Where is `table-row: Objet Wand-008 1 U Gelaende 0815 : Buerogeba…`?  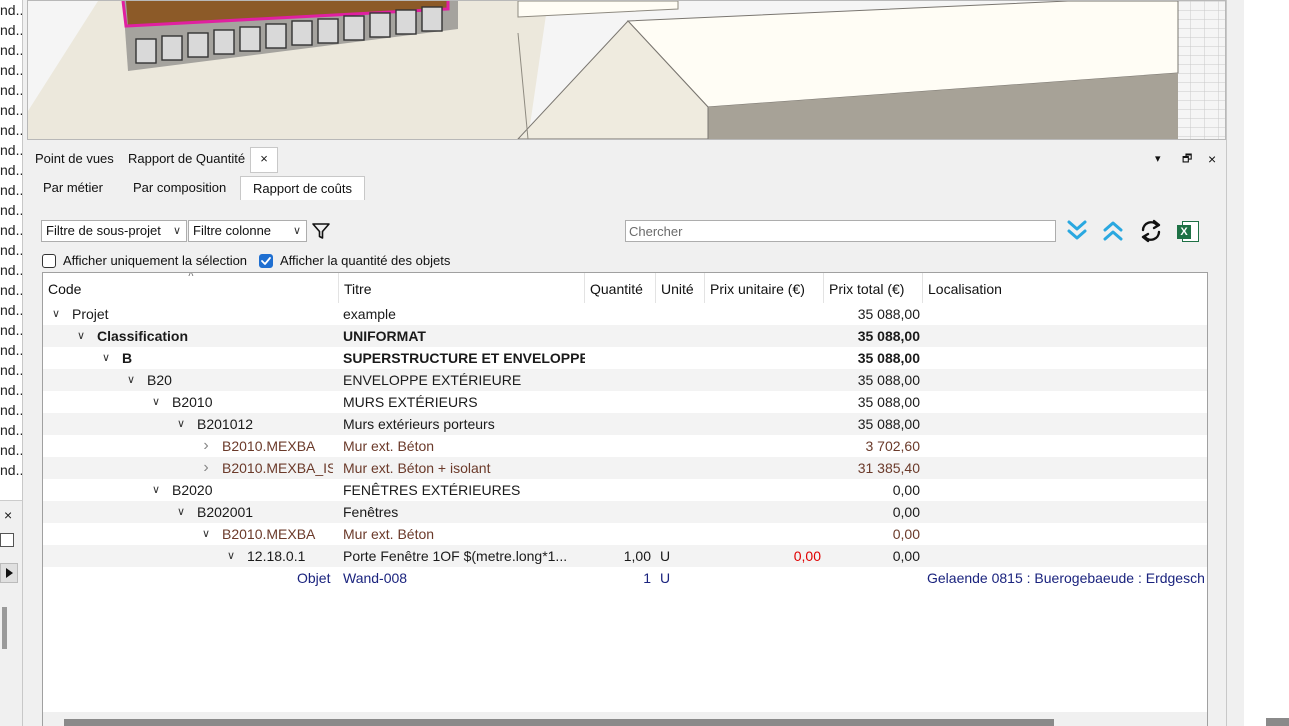
table-row: Objet Wand-008 1 U Gelaende 0815 : Buerogeba… is located at coordinates (625, 578).